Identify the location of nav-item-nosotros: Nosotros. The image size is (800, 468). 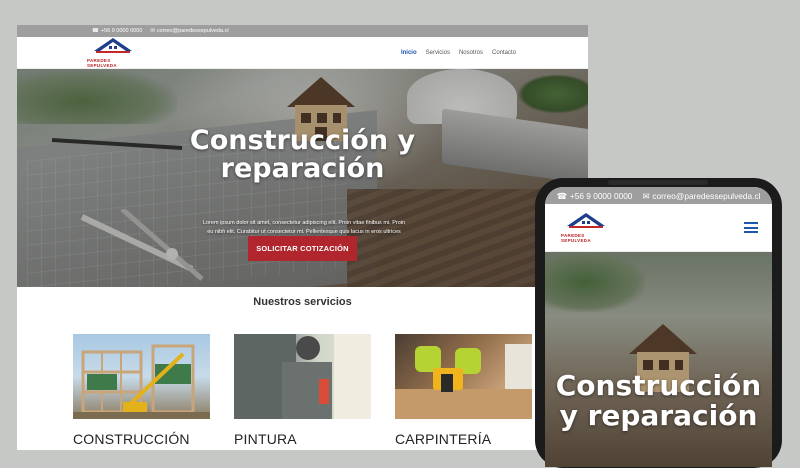
(471, 53).